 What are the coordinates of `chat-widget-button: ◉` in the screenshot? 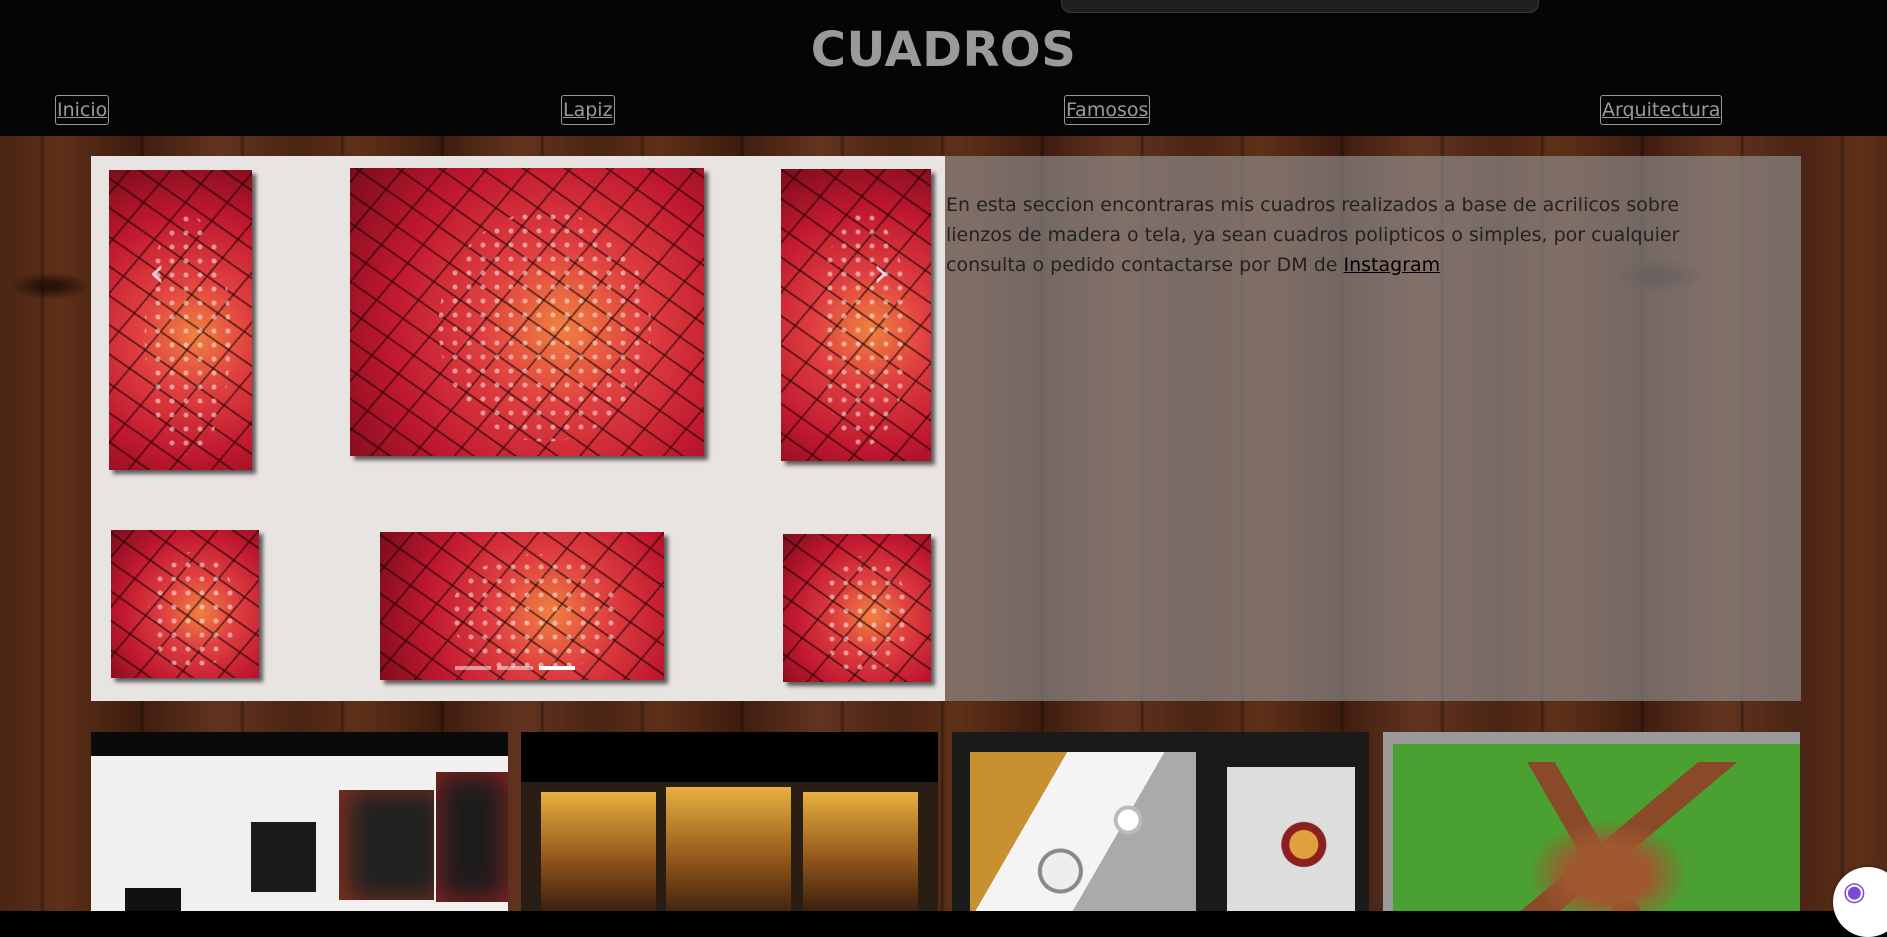 It's located at (1860, 902).